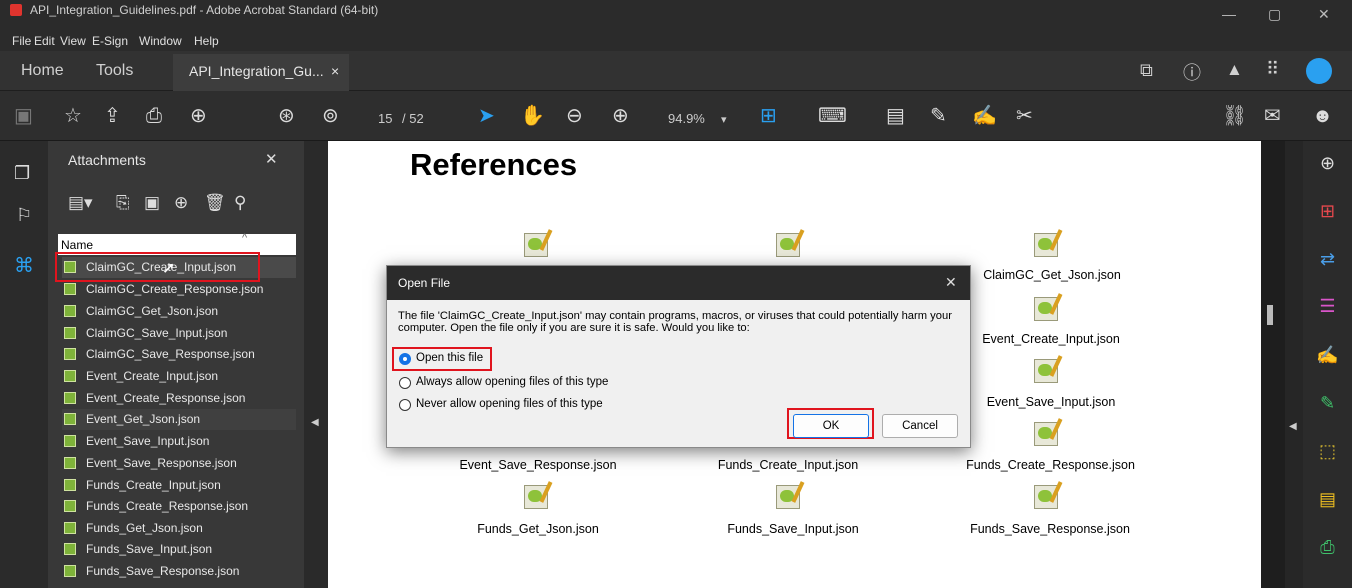 This screenshot has width=1352, height=588. Describe the element at coordinates (179, 289) in the screenshot. I see `list-item: ClaimGC_Create_Response.json` at that location.